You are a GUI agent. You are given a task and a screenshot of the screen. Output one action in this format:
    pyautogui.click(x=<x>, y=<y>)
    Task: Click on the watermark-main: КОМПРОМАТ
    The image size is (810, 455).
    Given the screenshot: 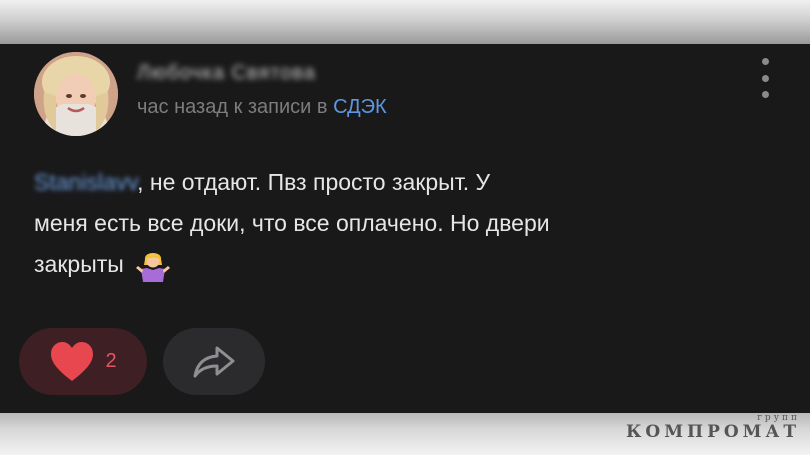 What is the action you would take?
    pyautogui.click(x=712, y=432)
    